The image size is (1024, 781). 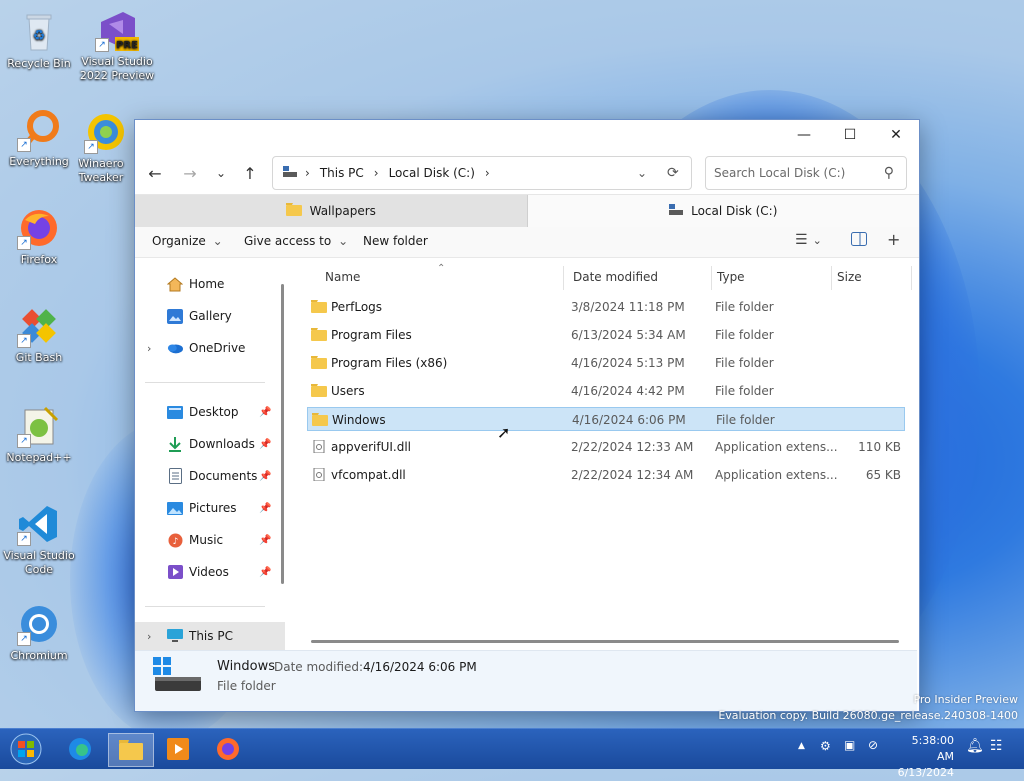 I want to click on nav-item-gallery: Gallery, so click(x=210, y=316).